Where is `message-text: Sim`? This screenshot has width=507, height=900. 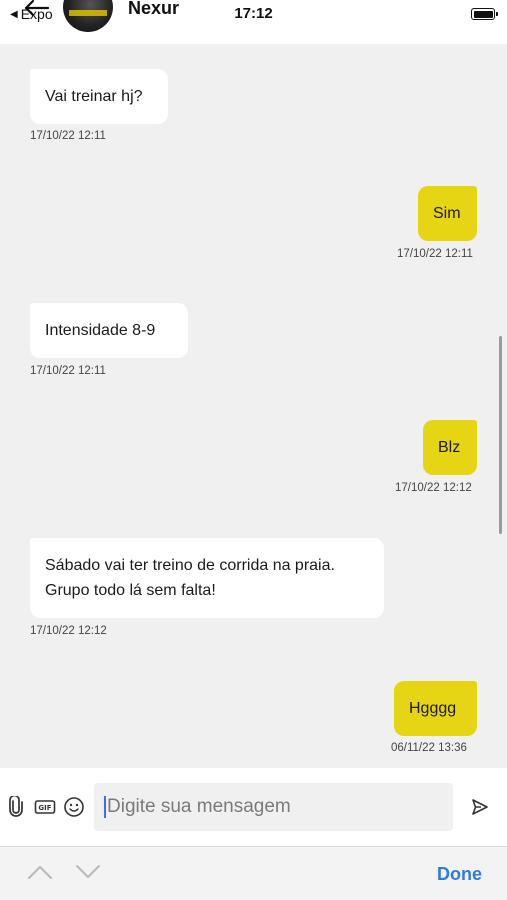 message-text: Sim is located at coordinates (447, 213).